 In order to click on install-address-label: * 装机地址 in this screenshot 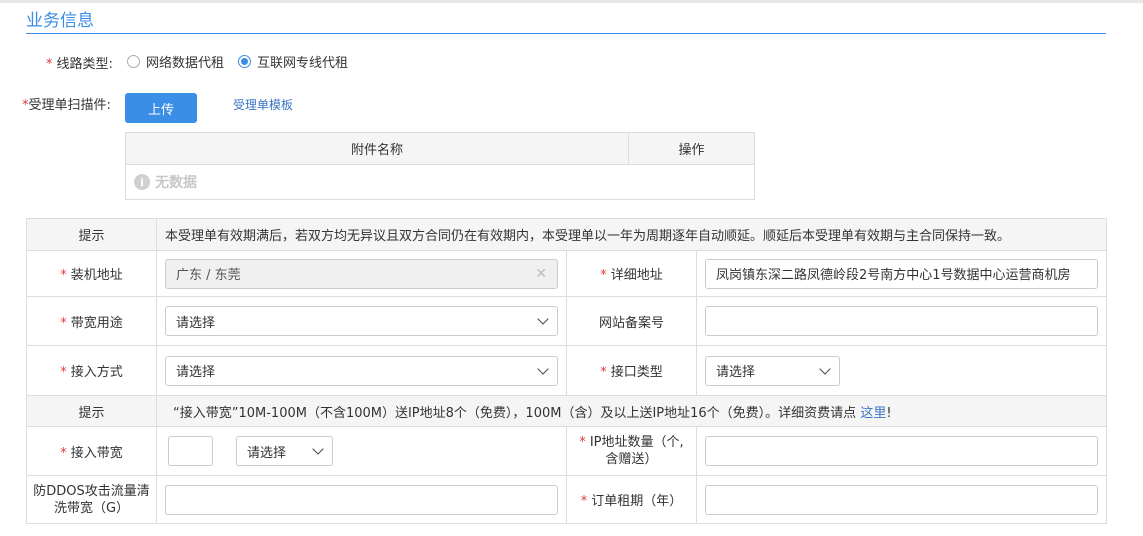, I will do `click(91, 273)`.